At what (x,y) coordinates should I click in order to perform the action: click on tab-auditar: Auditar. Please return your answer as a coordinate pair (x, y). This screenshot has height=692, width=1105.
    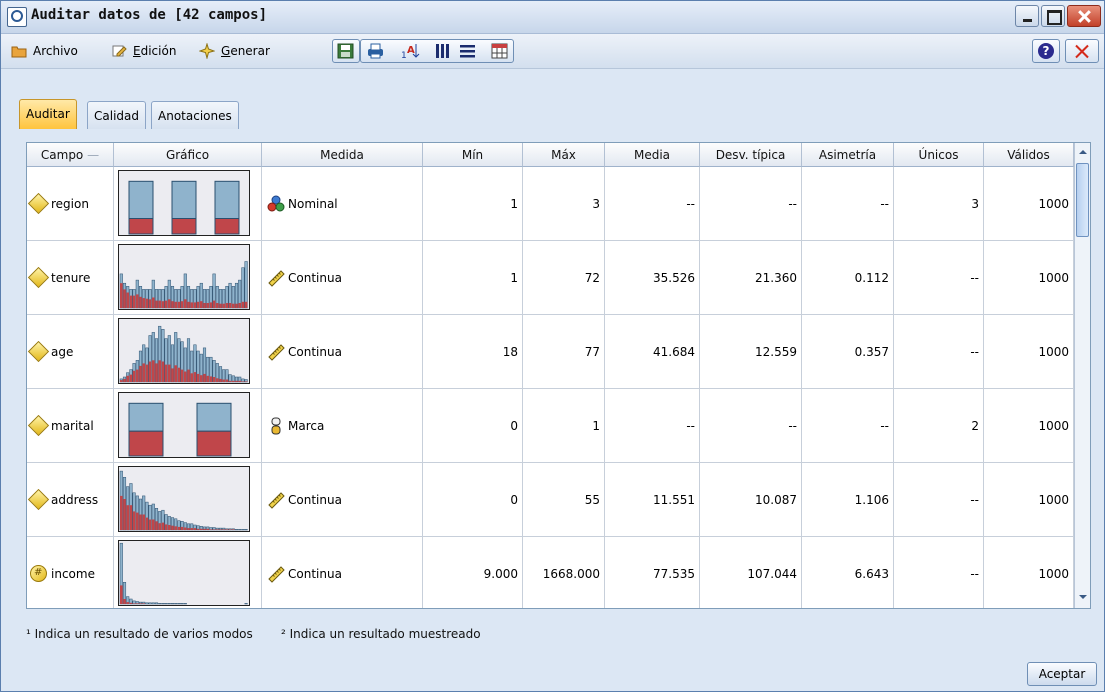
    Looking at the image, I should click on (48, 114).